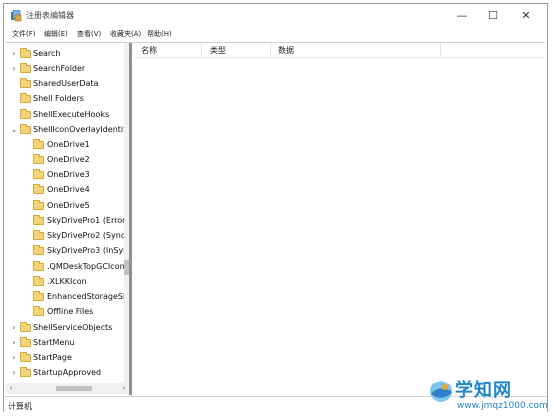  Describe the element at coordinates (493, 16) in the screenshot. I see `maximize-button: ☐` at that location.